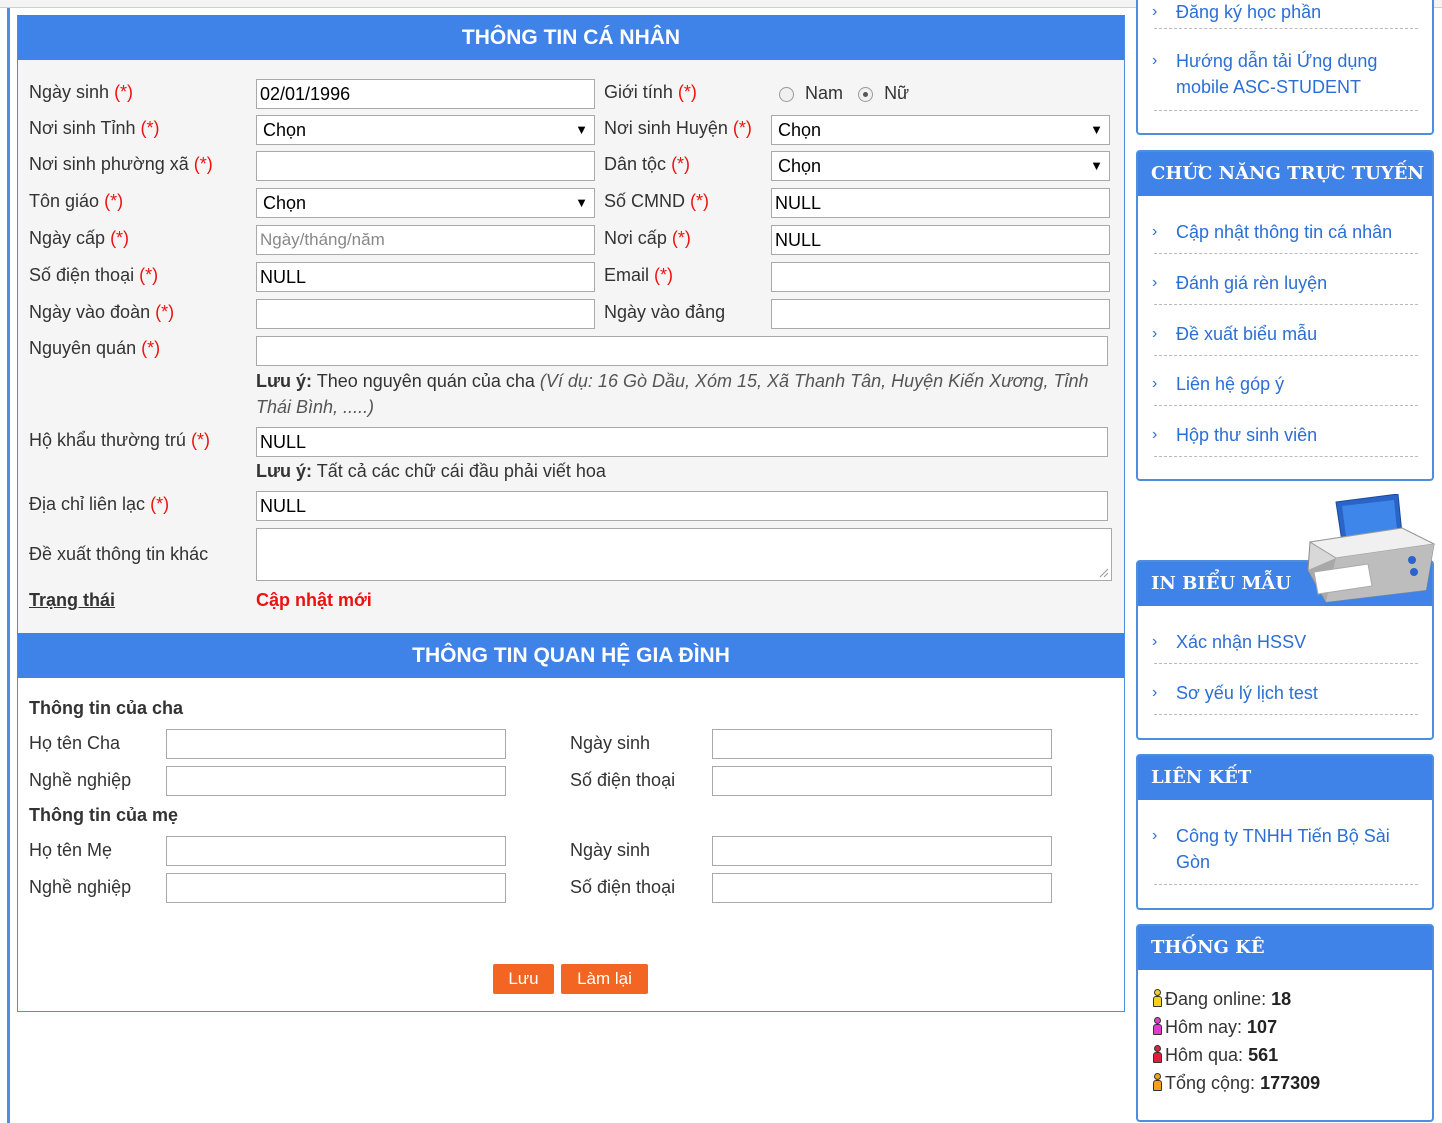 The height and width of the screenshot is (1123, 1442). Describe the element at coordinates (119, 440) in the screenshot. I see `residence-label: Hộ khẩu thường trú (*)` at that location.